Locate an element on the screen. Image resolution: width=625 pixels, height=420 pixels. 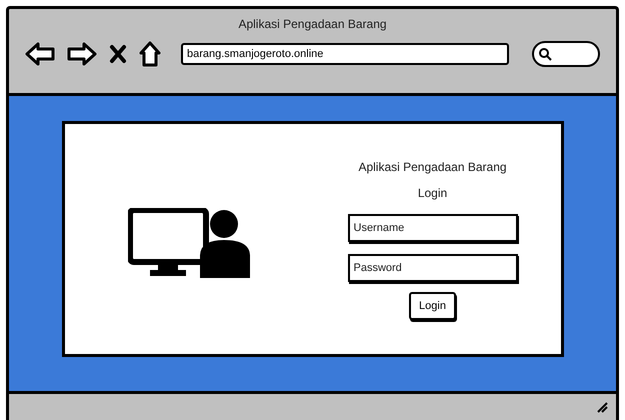
window-title: Aplikasi Pengadaan Barang is located at coordinates (312, 24).